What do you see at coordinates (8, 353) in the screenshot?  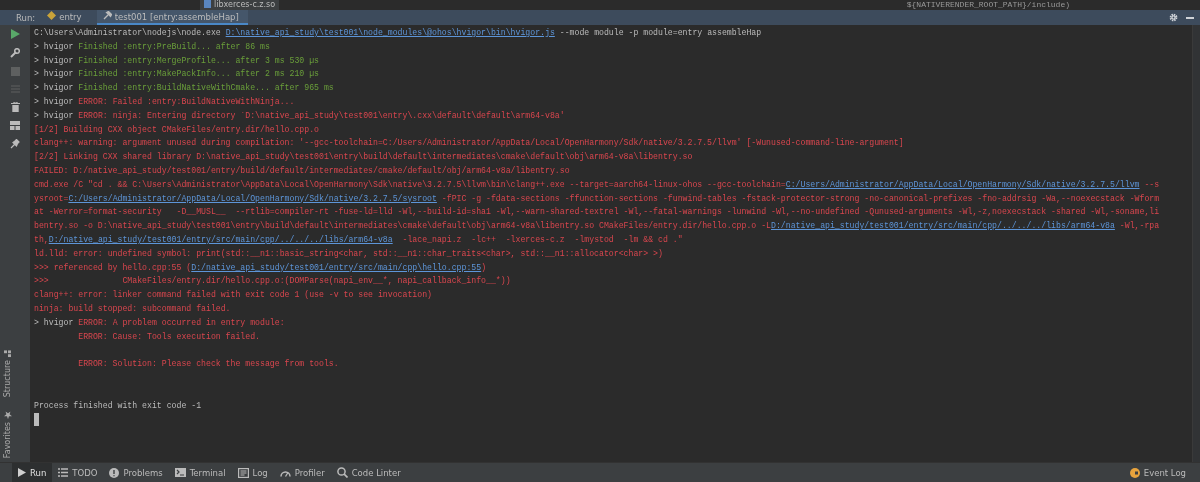 I see `structure-icon` at bounding box center [8, 353].